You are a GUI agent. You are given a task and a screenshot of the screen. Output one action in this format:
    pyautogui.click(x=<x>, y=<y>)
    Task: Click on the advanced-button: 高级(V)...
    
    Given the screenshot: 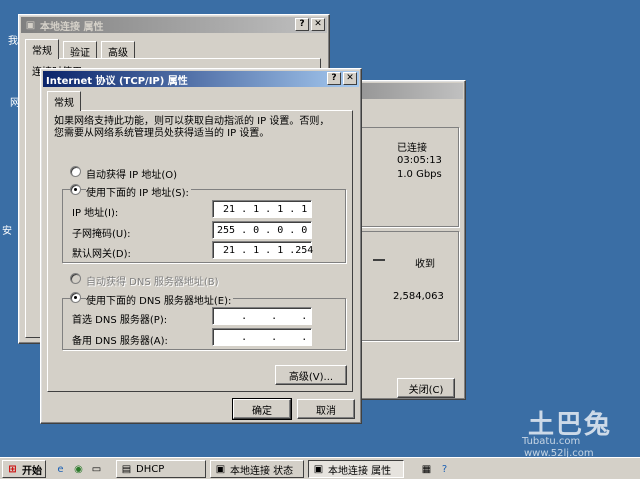 What is the action you would take?
    pyautogui.click(x=311, y=375)
    